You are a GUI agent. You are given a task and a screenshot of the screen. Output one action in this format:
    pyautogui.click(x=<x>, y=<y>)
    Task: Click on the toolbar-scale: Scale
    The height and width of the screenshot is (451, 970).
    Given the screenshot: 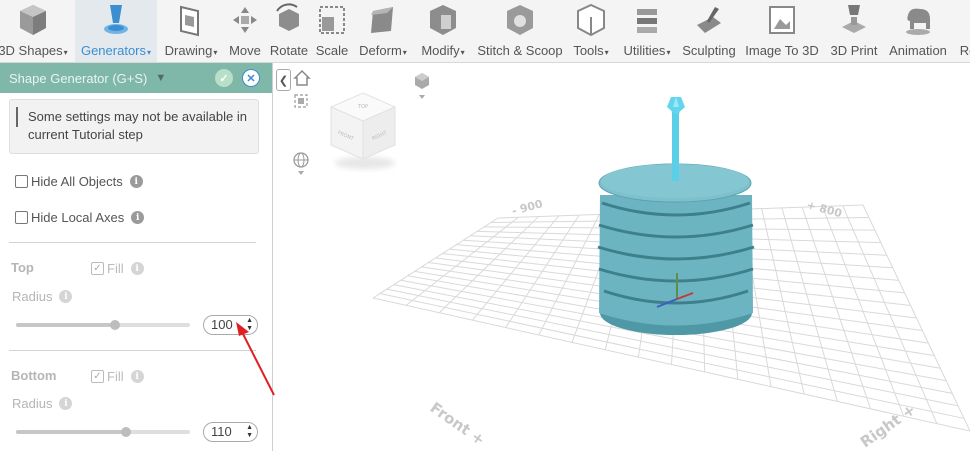 What is the action you would take?
    pyautogui.click(x=332, y=31)
    